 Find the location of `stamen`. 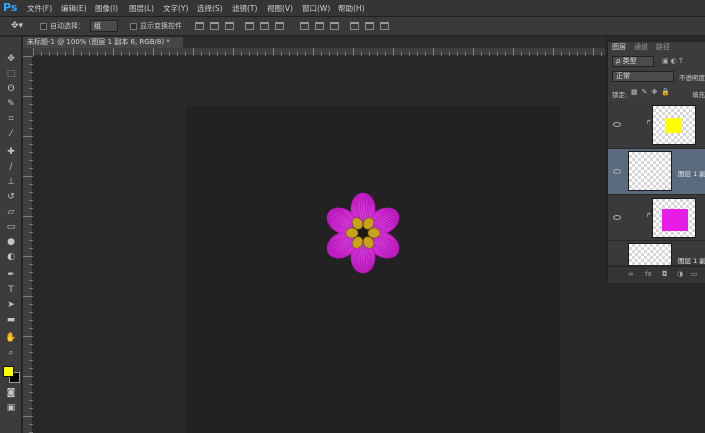

stamen is located at coordinates (352, 233).